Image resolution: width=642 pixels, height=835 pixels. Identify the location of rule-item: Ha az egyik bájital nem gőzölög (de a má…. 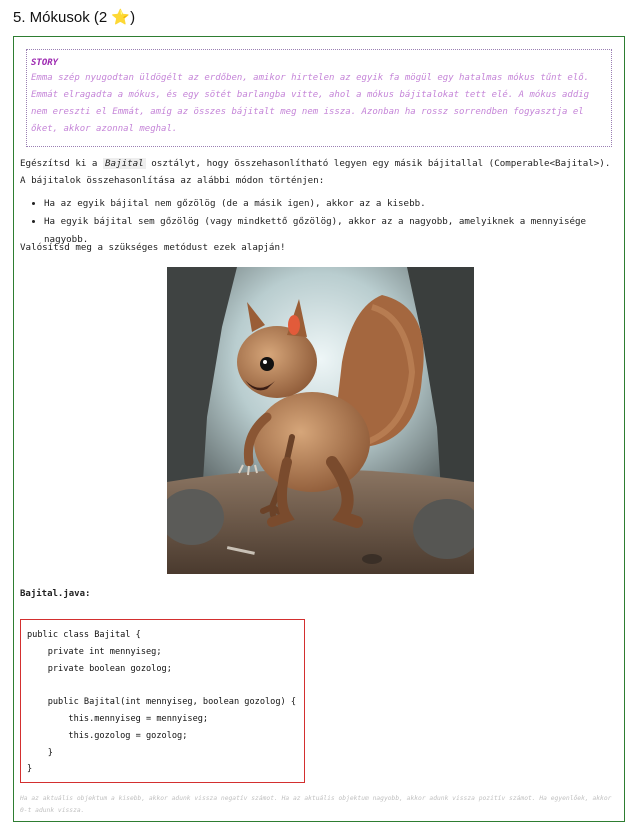
(334, 204).